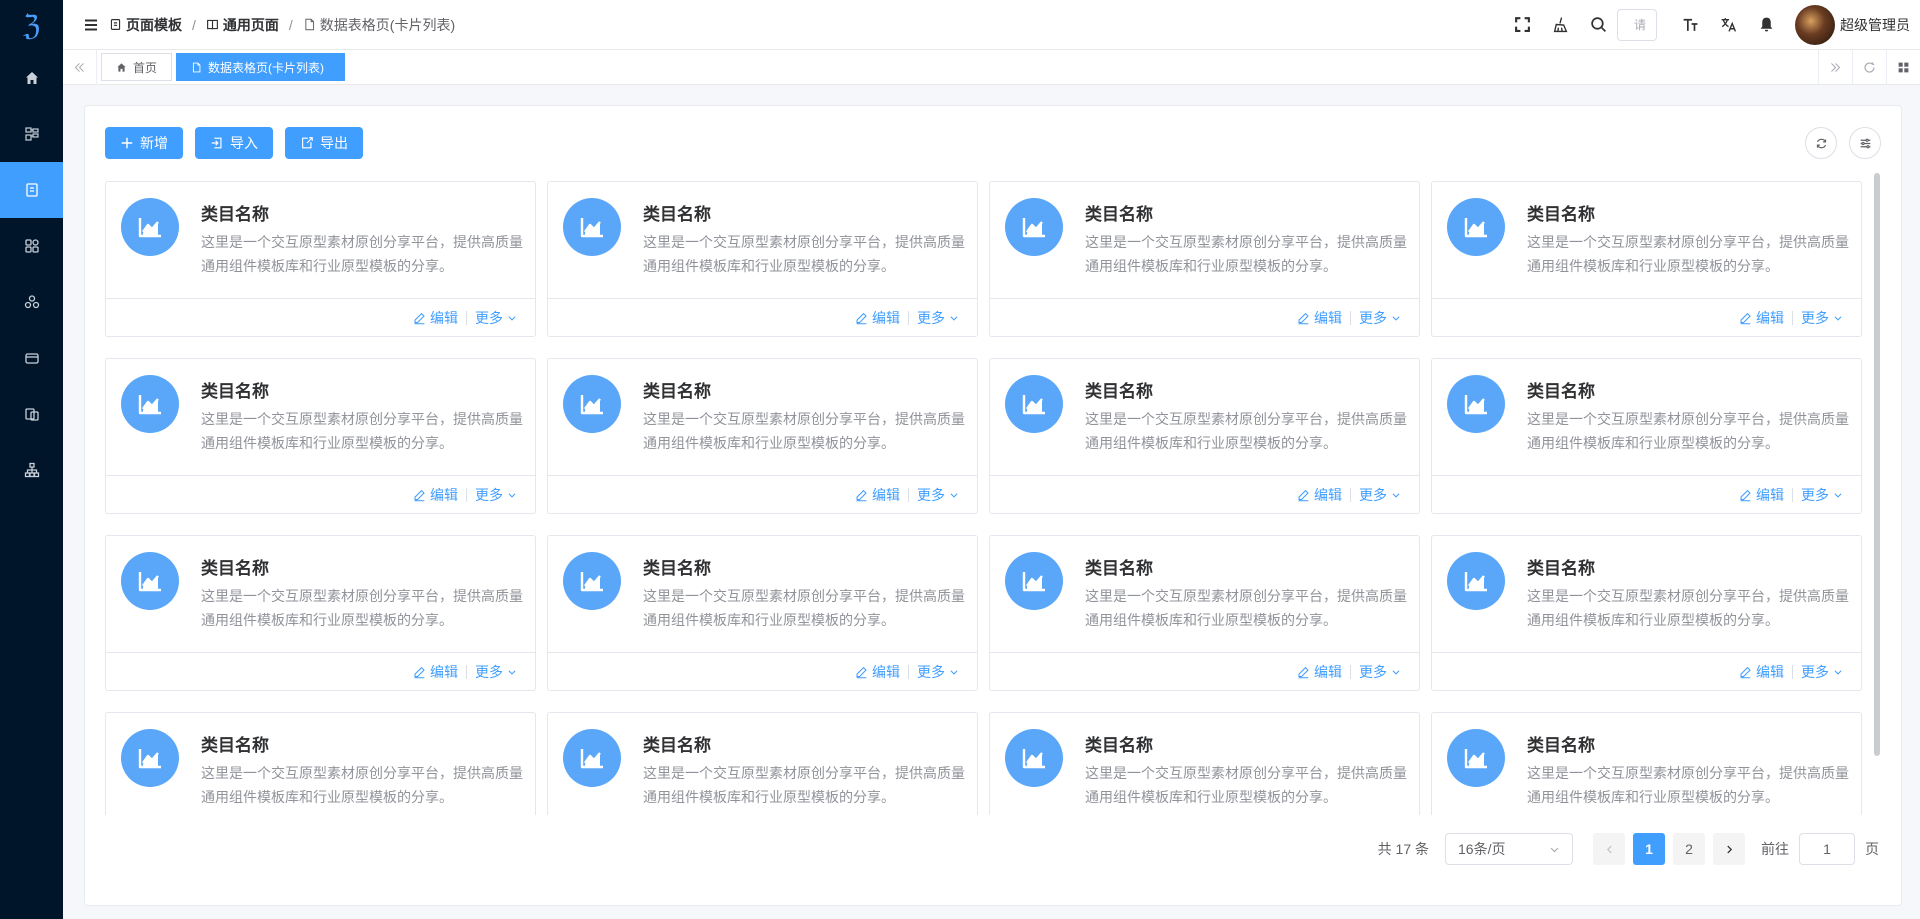  I want to click on import-button: 导入, so click(234, 143).